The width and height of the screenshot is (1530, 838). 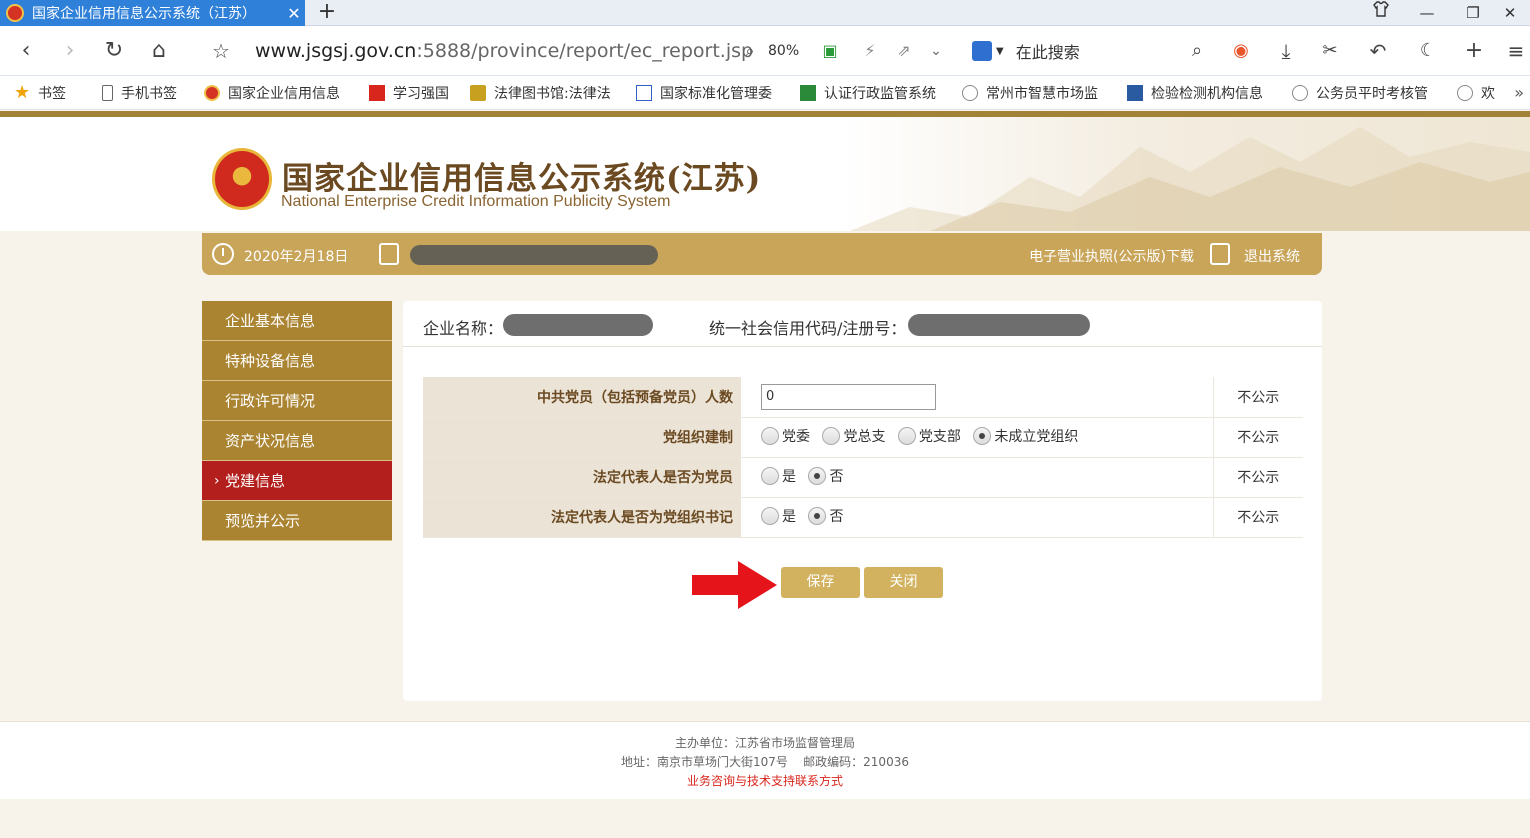 I want to click on radio-party-general-branch: 党总支, so click(x=853, y=436).